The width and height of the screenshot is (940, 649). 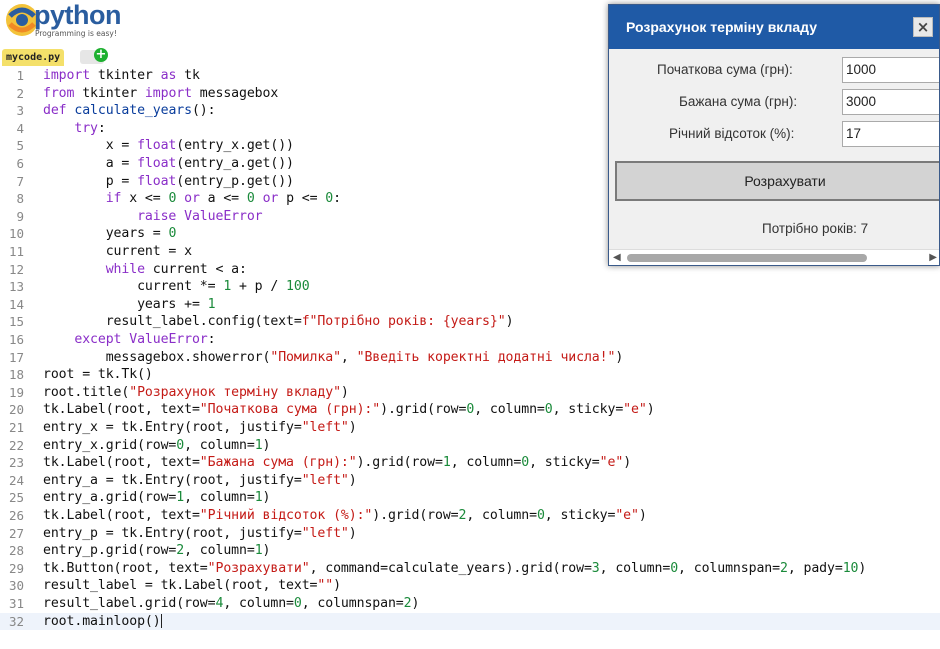 What do you see at coordinates (129, 111) in the screenshot?
I see `code-text: def calculate_years():` at bounding box center [129, 111].